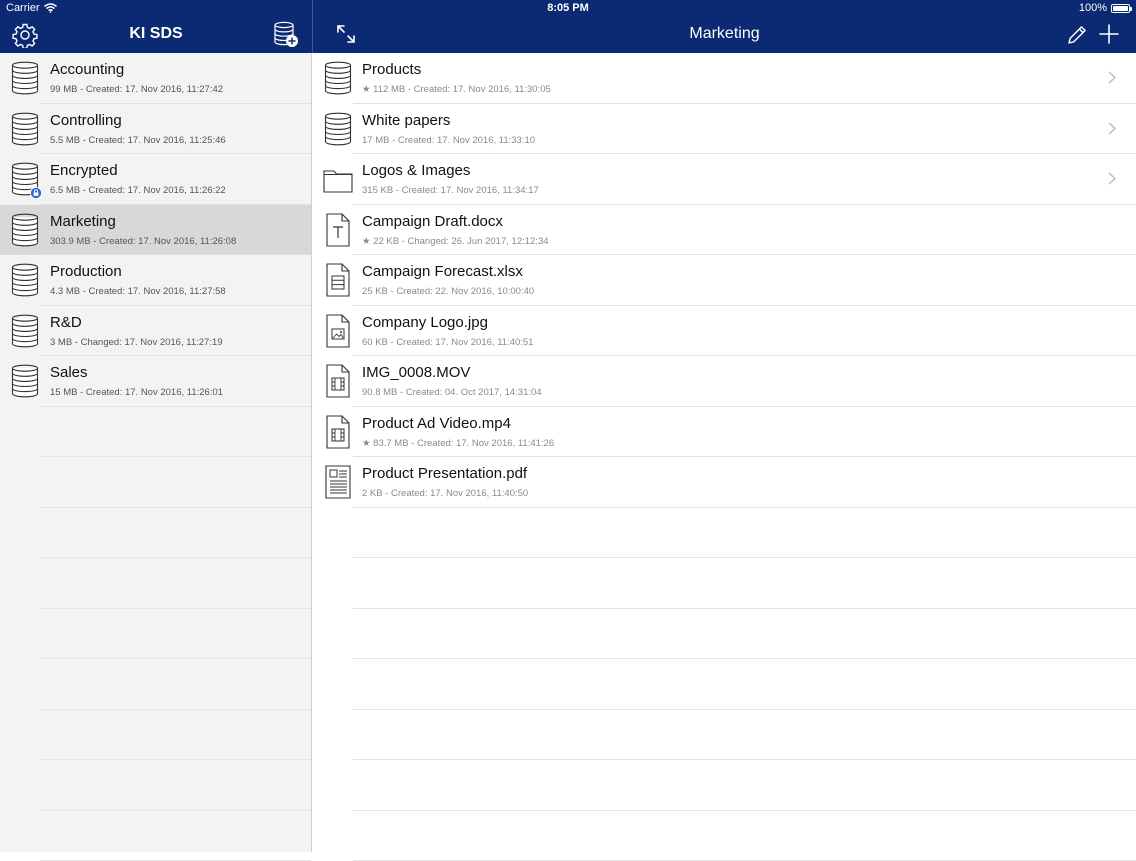  What do you see at coordinates (338, 230) in the screenshot?
I see `text-document-icon` at bounding box center [338, 230].